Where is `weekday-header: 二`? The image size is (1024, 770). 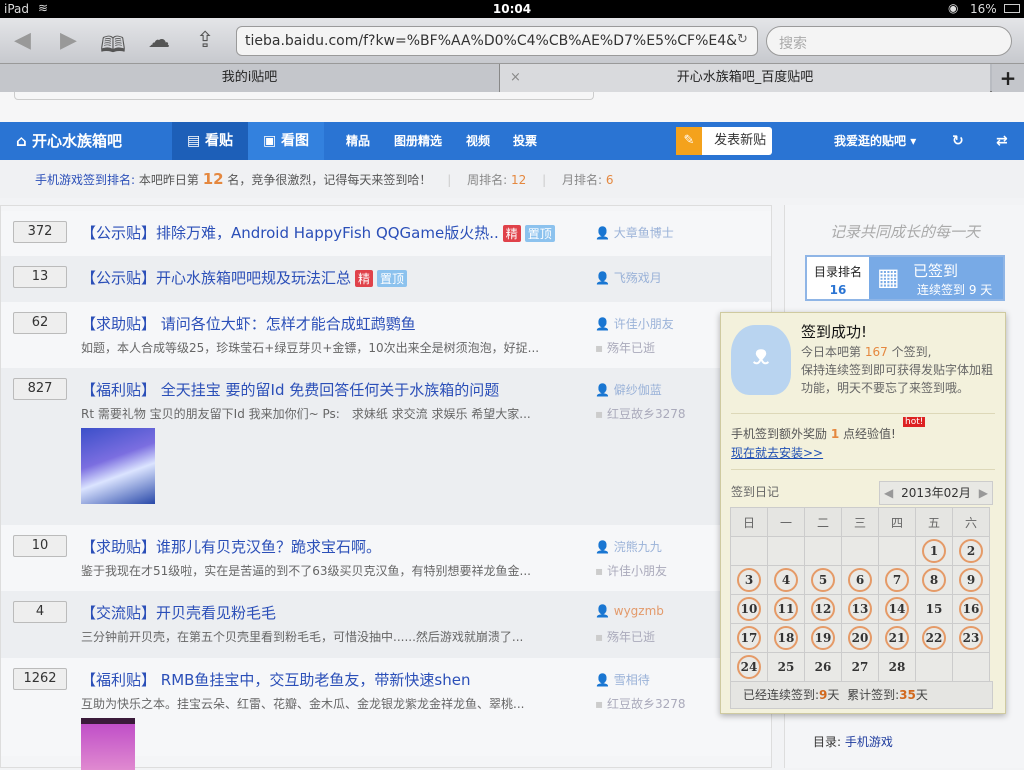
weekday-header: 二 is located at coordinates (823, 522).